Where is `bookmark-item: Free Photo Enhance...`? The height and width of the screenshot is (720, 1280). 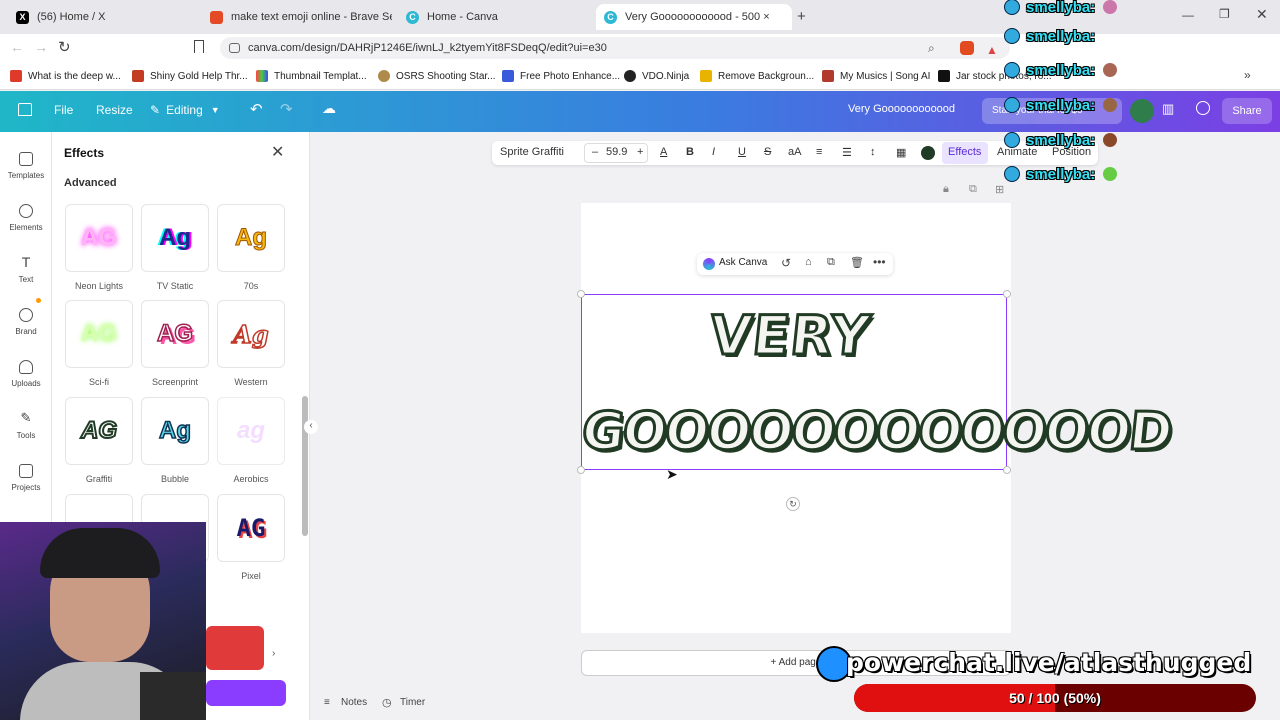 bookmark-item: Free Photo Enhance... is located at coordinates (561, 76).